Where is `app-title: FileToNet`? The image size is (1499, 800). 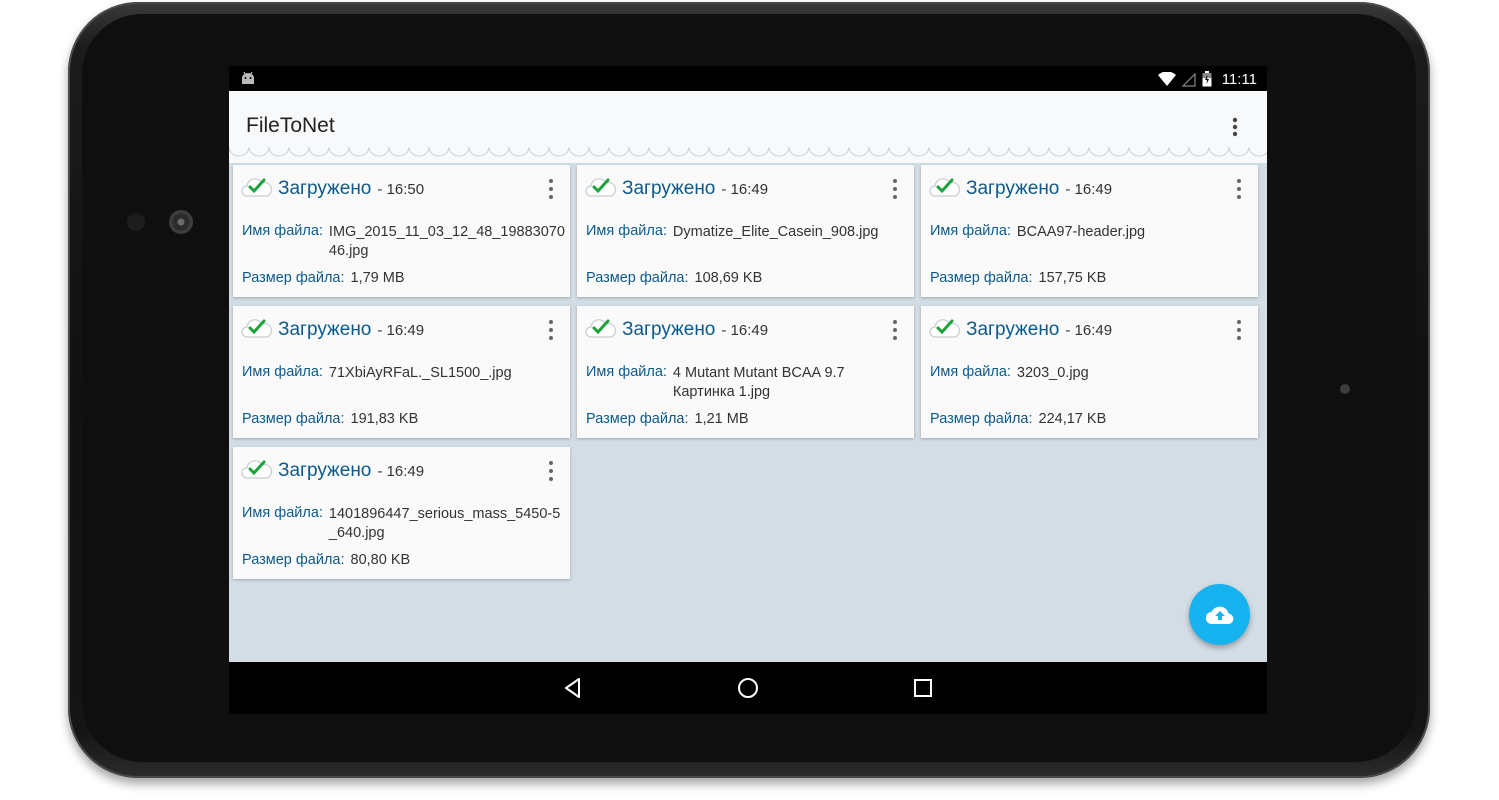
app-title: FileToNet is located at coordinates (290, 125).